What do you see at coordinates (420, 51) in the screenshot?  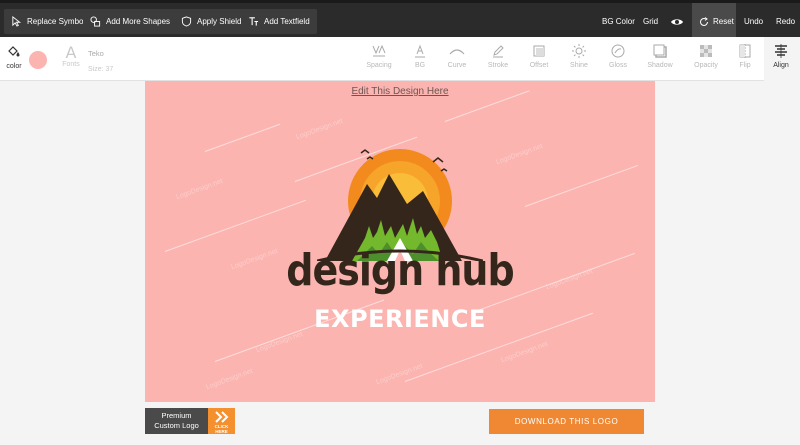 I see `letter-bg-icon` at bounding box center [420, 51].